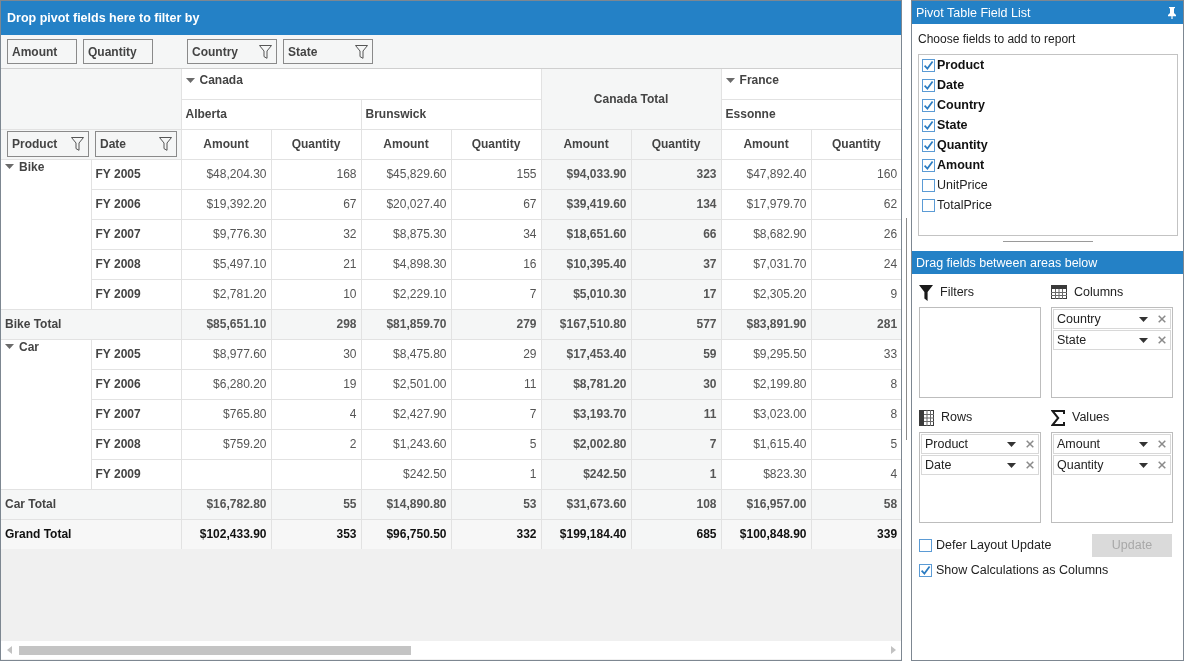 Image resolution: width=1184 pixels, height=661 pixels. Describe the element at coordinates (1112, 319) in the screenshot. I see `field-chip: Country` at that location.